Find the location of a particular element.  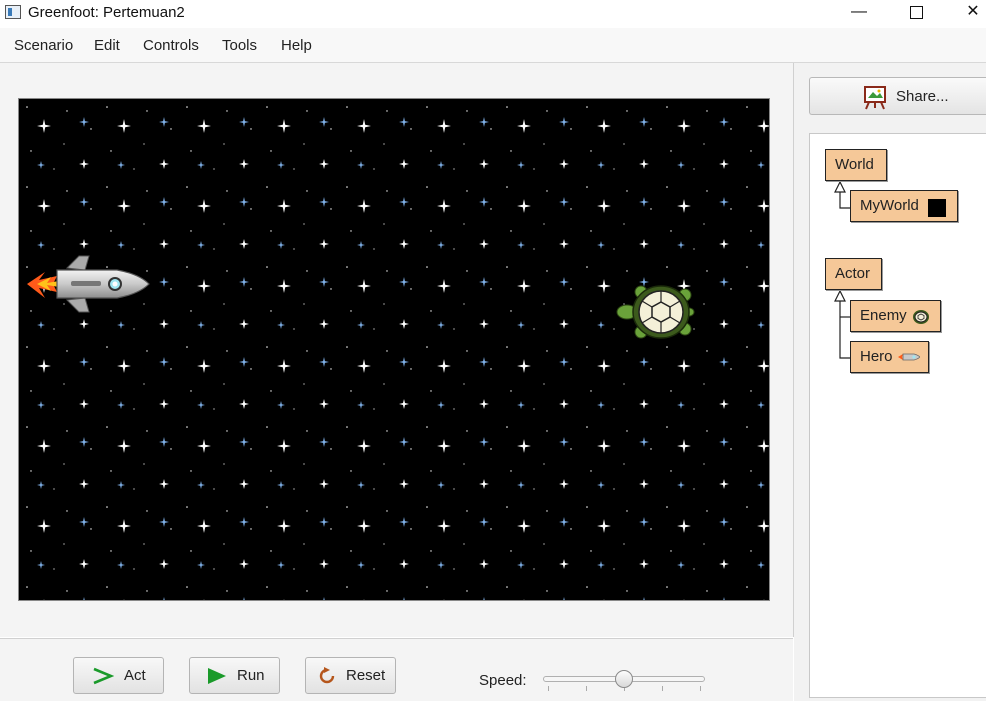

class-enemy: Enemy is located at coordinates (895, 316).